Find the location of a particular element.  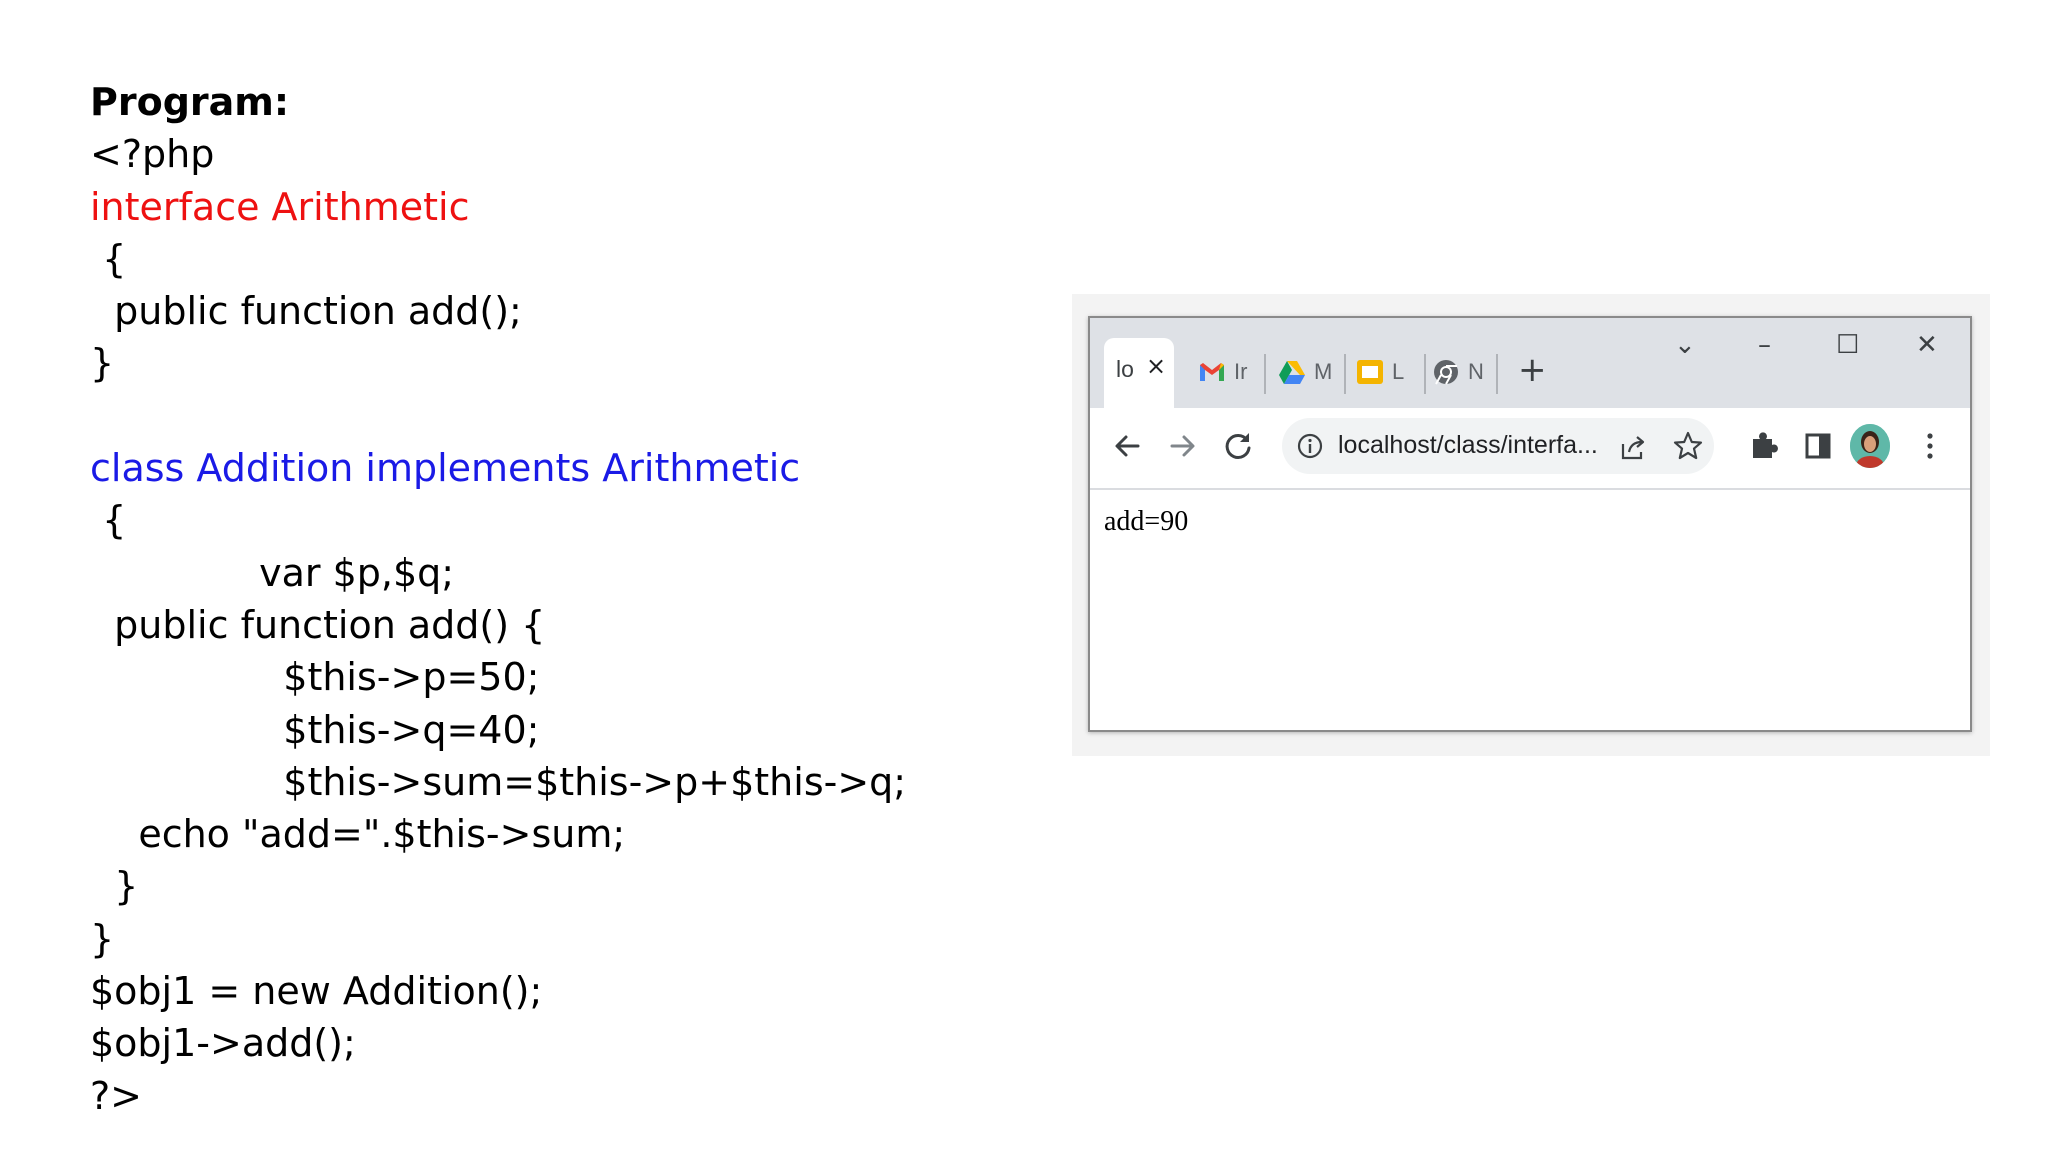

tab-strip: lo × Ir M L N + ⌄ – ☐ ✕ is located at coordinates (1530, 363).